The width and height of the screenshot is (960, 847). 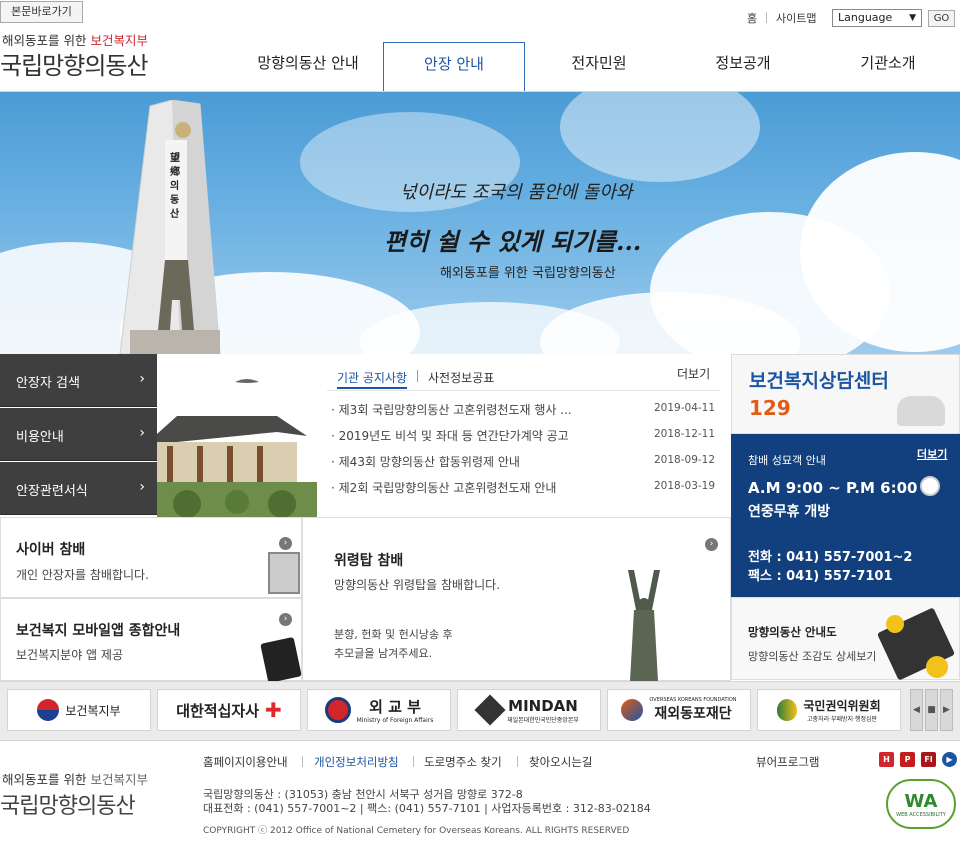 What do you see at coordinates (931, 710) in the screenshot?
I see `partner-pause-button: ■` at bounding box center [931, 710].